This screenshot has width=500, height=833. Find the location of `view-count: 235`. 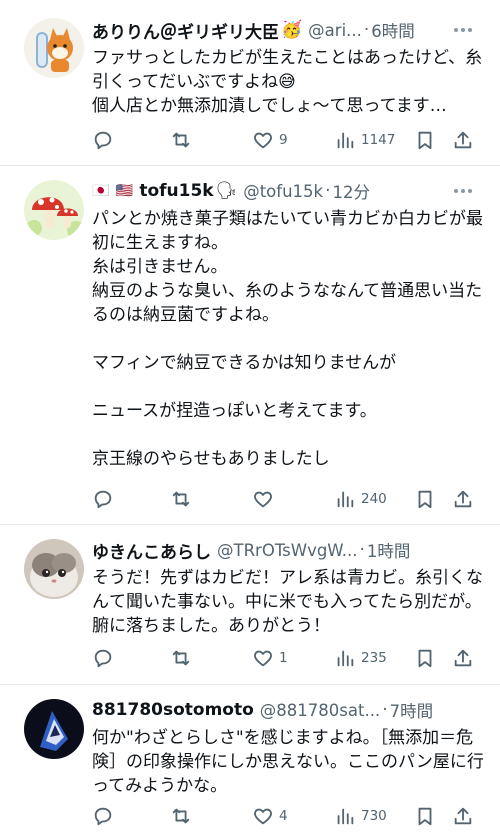

view-count: 235 is located at coordinates (374, 658).